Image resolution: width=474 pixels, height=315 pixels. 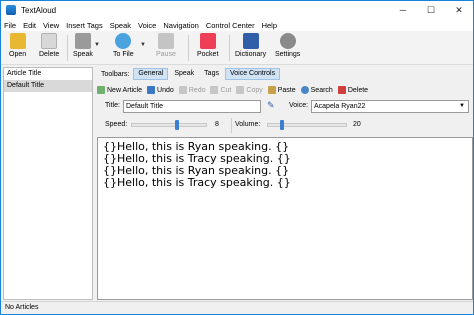 I want to click on status-bar: No Articles, so click(x=237, y=307).